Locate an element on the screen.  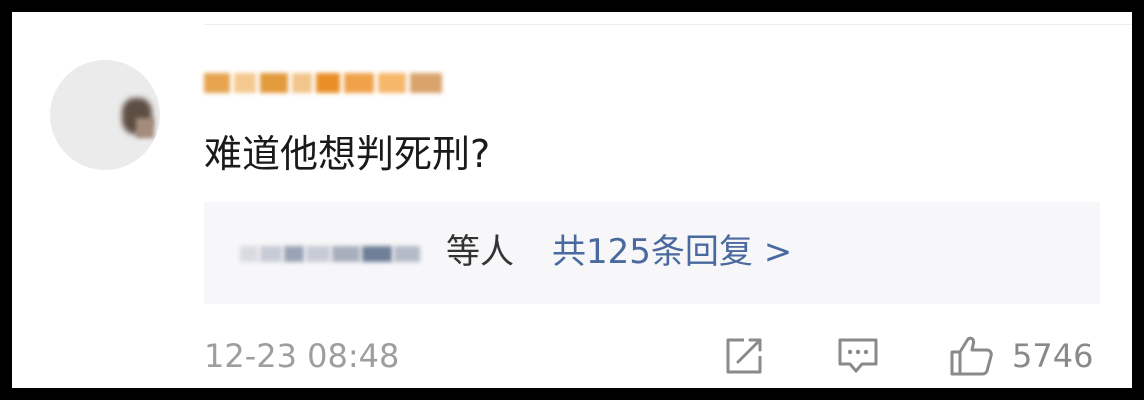
thumbs-up-icon-cuff is located at coordinates (956, 363).